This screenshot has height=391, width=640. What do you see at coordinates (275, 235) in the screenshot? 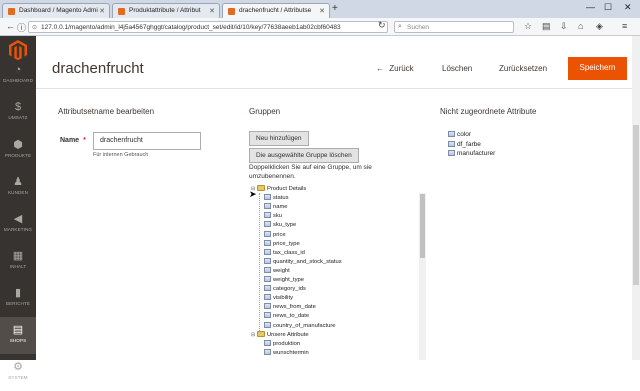
I see `tree-attribute-item: price` at bounding box center [275, 235].